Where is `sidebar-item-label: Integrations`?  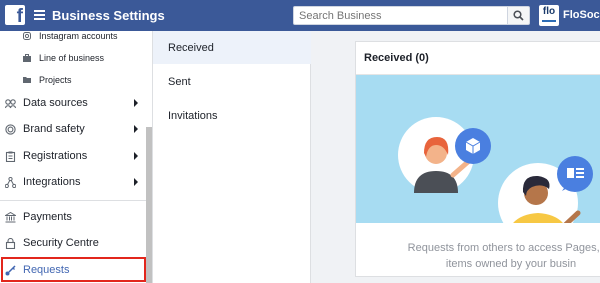 sidebar-item-label: Integrations is located at coordinates (52, 182).